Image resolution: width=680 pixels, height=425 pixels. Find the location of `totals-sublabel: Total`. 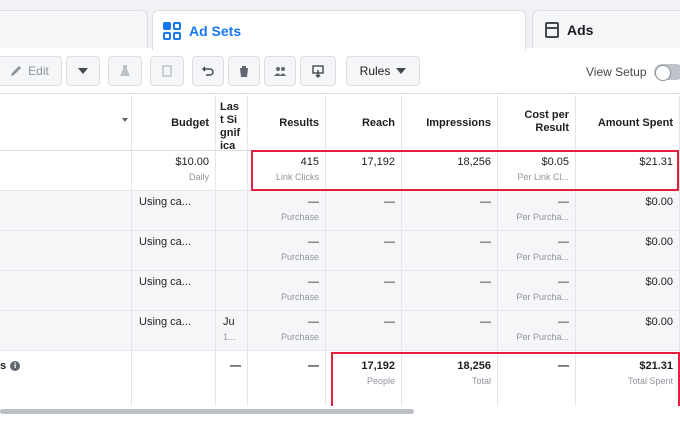

totals-sublabel: Total is located at coordinates (481, 381).